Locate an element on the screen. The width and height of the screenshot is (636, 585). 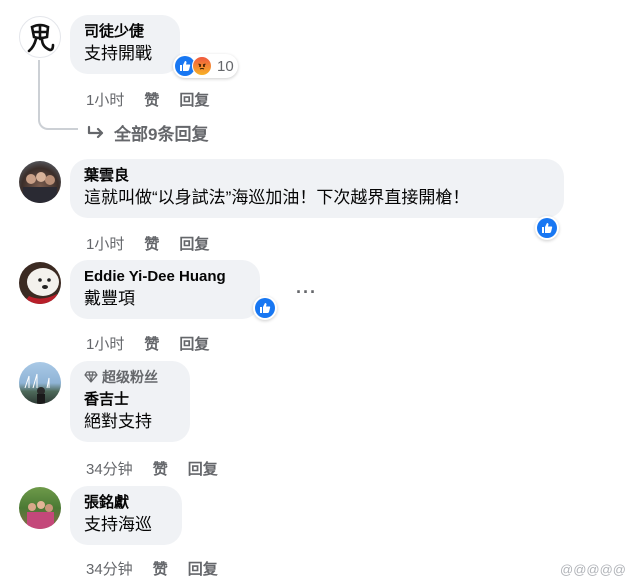
comment-text: 支持海巡 is located at coordinates (118, 524).